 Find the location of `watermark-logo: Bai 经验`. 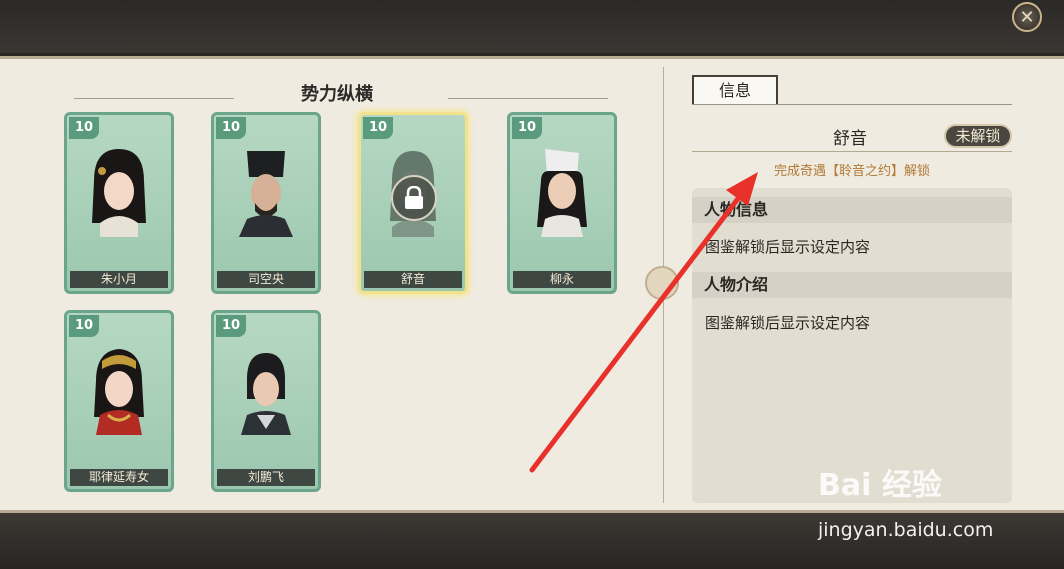

watermark-logo: Bai 经验 is located at coordinates (880, 485).